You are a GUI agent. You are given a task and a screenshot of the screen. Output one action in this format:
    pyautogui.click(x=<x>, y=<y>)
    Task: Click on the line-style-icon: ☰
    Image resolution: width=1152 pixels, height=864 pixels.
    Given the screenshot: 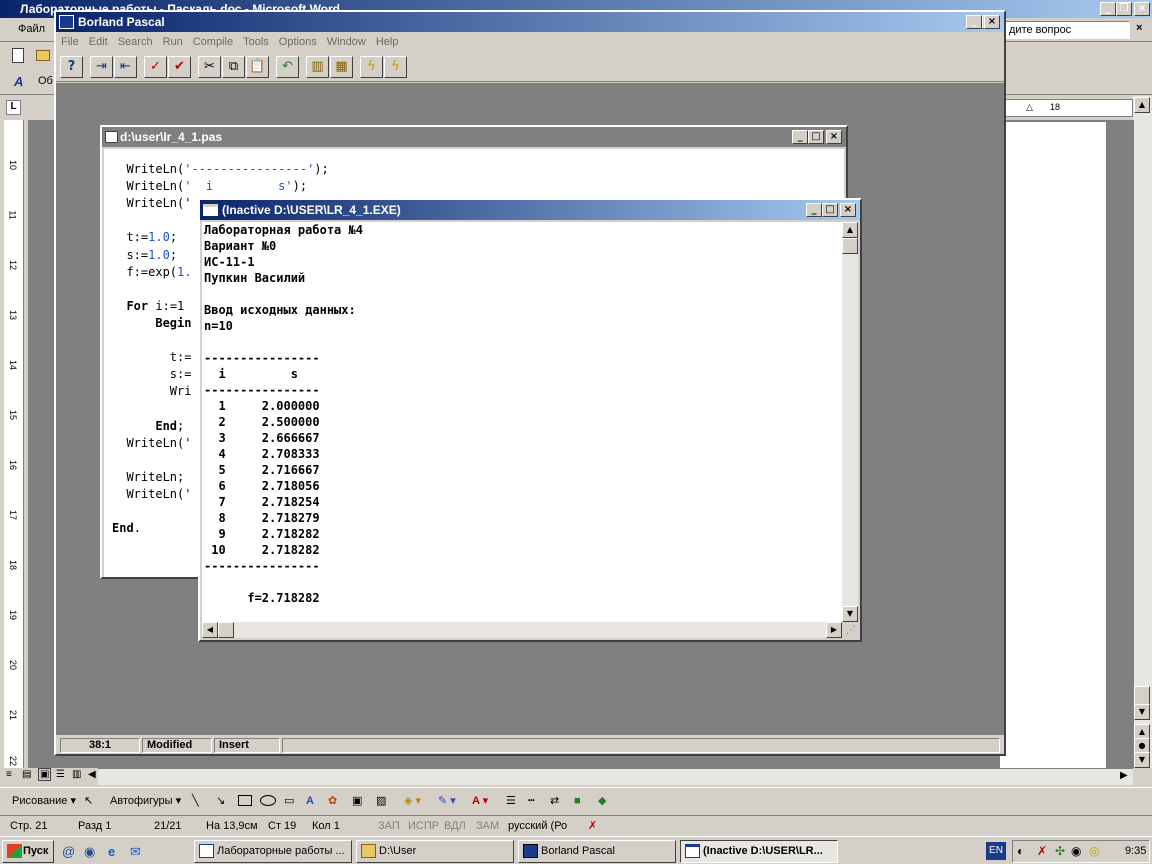 What is the action you would take?
    pyautogui.click(x=511, y=801)
    